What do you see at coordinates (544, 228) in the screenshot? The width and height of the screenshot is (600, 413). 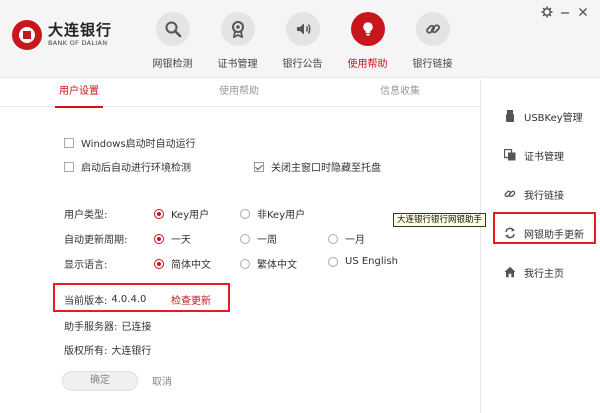 I see `sidebar-highlight-box` at bounding box center [544, 228].